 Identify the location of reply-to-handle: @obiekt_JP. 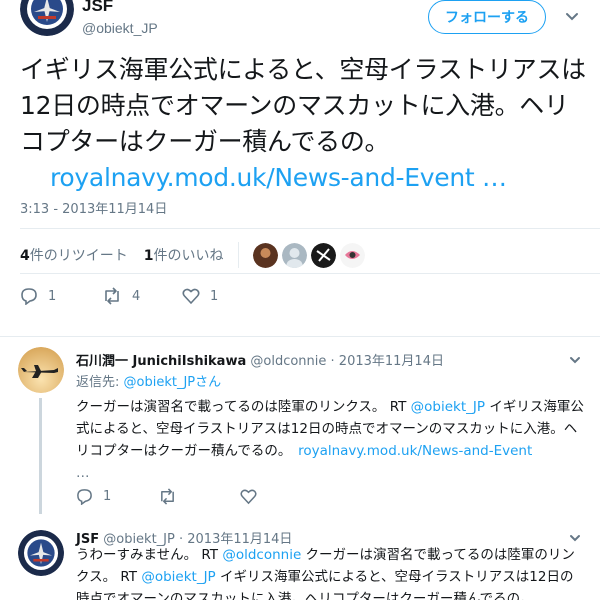
(160, 382).